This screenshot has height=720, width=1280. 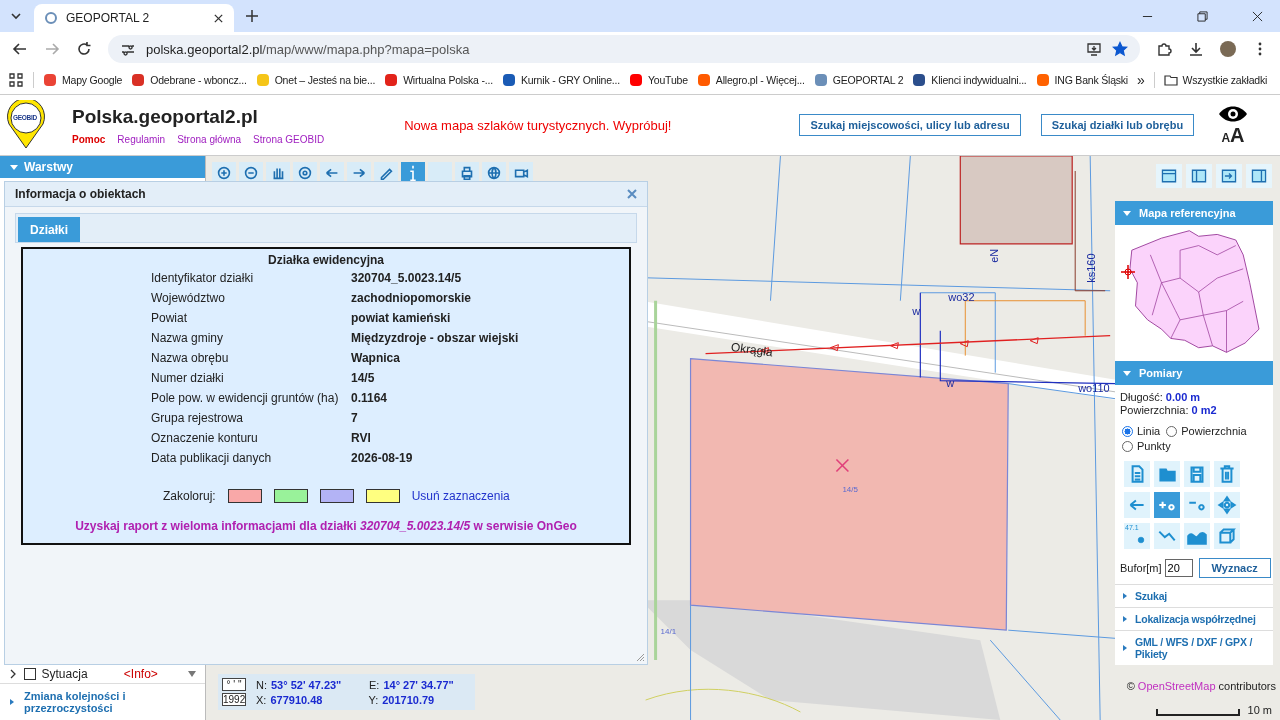 What do you see at coordinates (658, 80) in the screenshot?
I see `bookmark: YouTube` at bounding box center [658, 80].